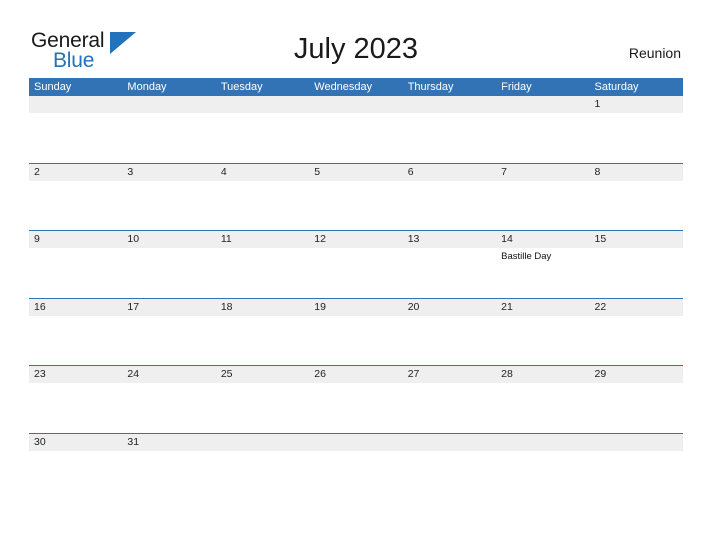 Image resolution: width=712 pixels, height=550 pixels. Describe the element at coordinates (449, 197) in the screenshot. I see `day-cell: 6` at that location.